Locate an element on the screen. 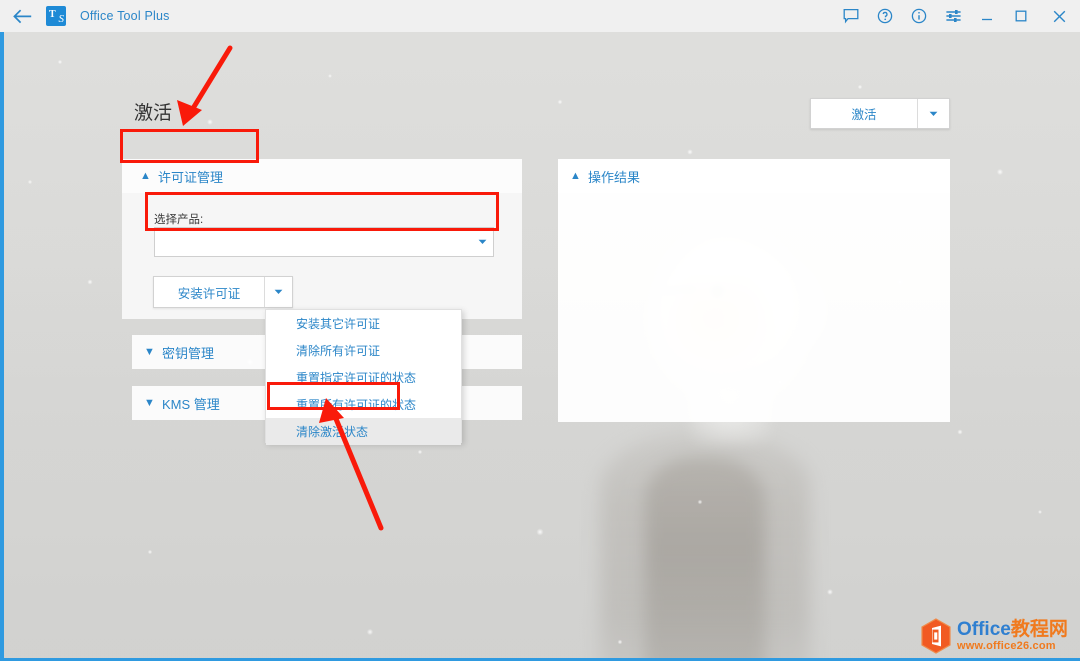  operation-result-body is located at coordinates (754, 307).